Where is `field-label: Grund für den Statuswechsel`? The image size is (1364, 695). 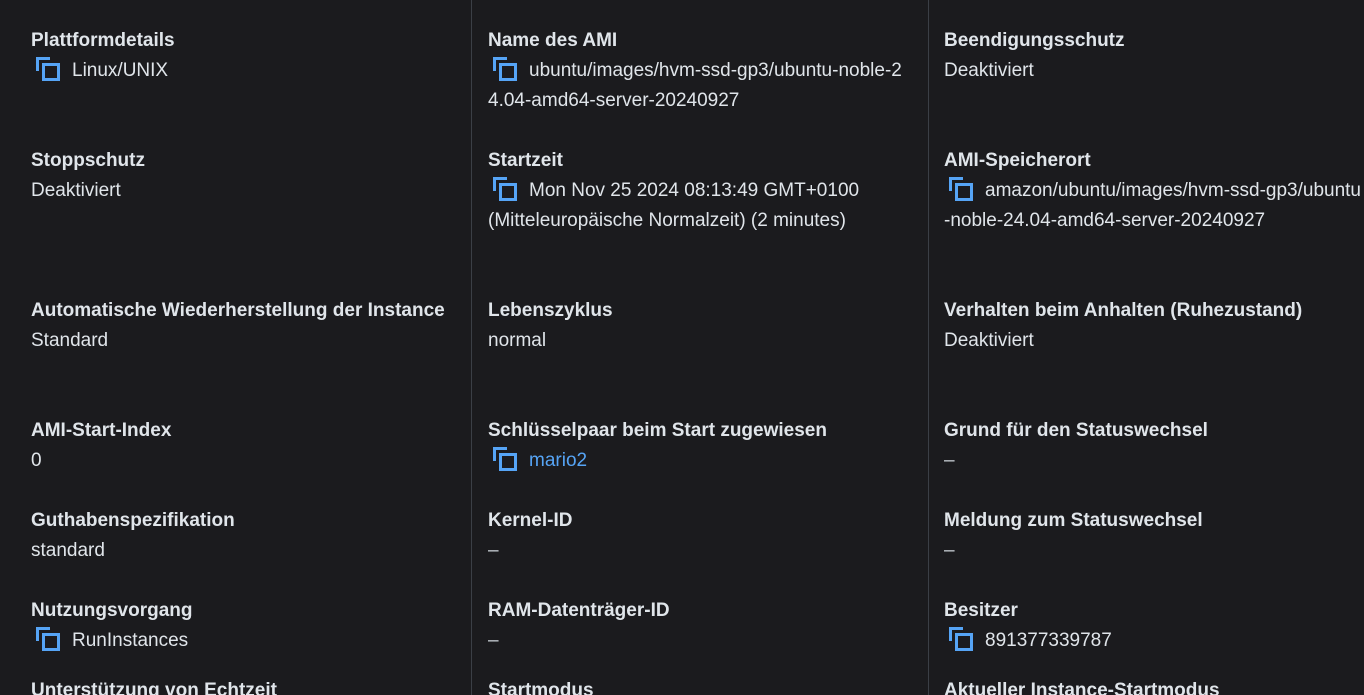 field-label: Grund für den Statuswechsel is located at coordinates (1076, 430).